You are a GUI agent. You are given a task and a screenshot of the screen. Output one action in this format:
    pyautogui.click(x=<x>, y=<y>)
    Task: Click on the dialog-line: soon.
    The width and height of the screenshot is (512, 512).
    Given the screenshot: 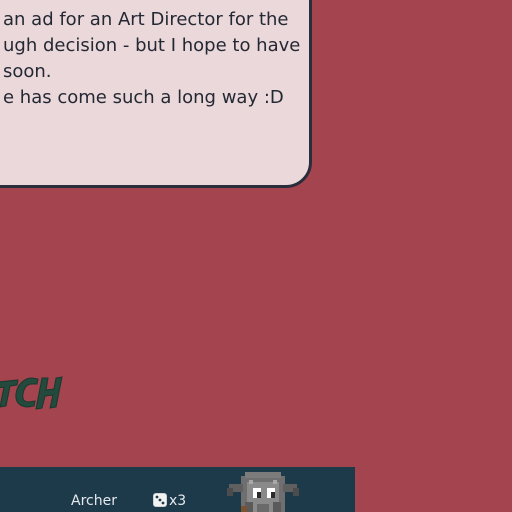 What is the action you would take?
    pyautogui.click(x=27, y=71)
    